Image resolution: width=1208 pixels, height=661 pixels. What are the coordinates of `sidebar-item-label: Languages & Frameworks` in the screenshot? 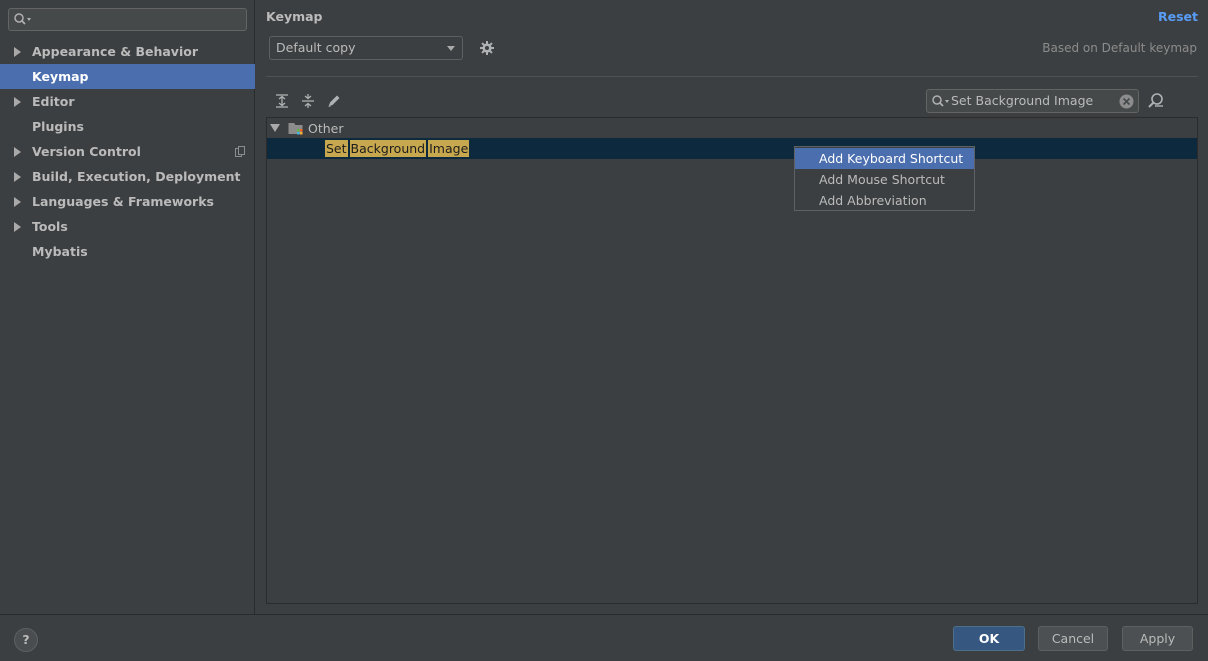 It's located at (123, 201).